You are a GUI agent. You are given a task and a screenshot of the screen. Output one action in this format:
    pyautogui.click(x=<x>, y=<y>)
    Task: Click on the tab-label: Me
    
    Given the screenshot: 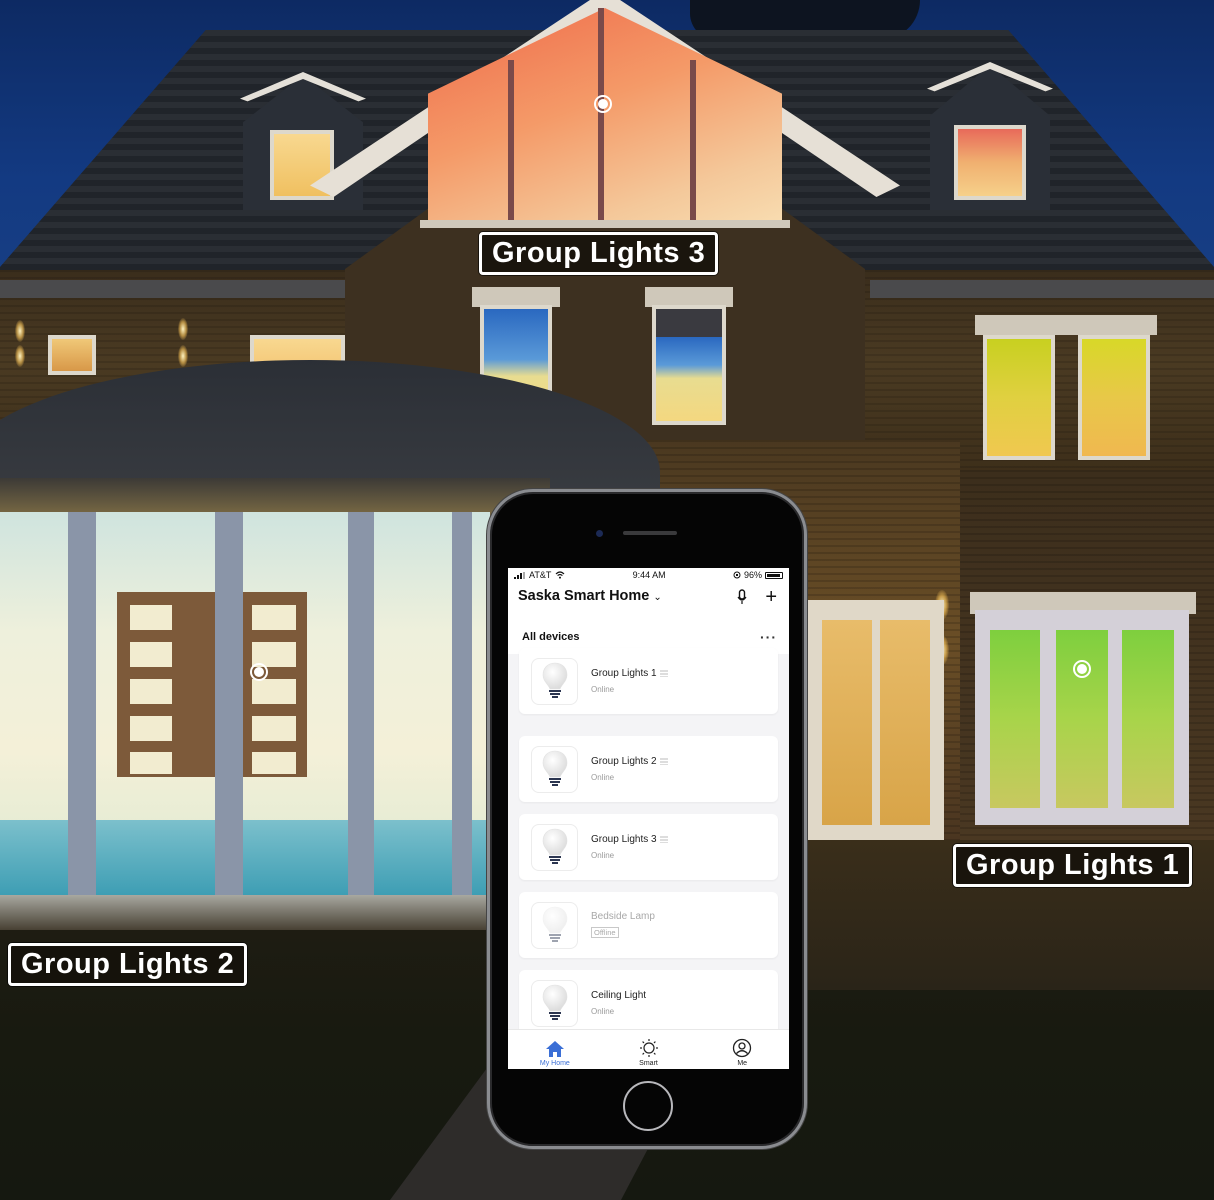 What is the action you would take?
    pyautogui.click(x=742, y=1063)
    